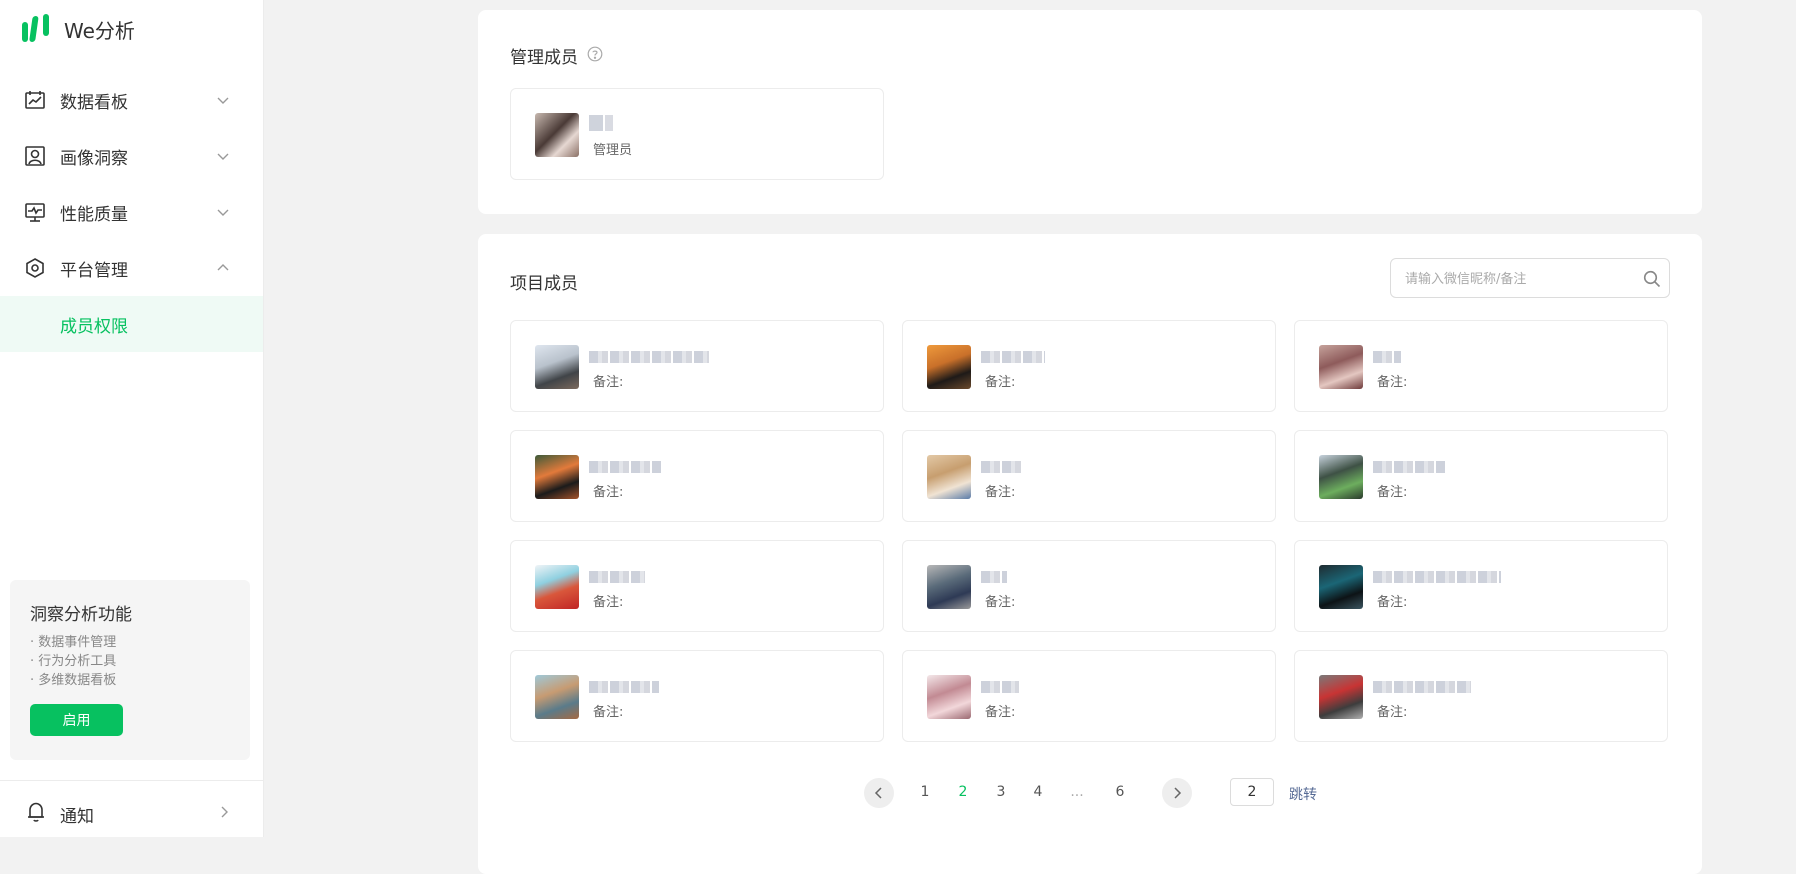 The image size is (1796, 874). I want to click on chevron-right-icon, so click(224, 812).